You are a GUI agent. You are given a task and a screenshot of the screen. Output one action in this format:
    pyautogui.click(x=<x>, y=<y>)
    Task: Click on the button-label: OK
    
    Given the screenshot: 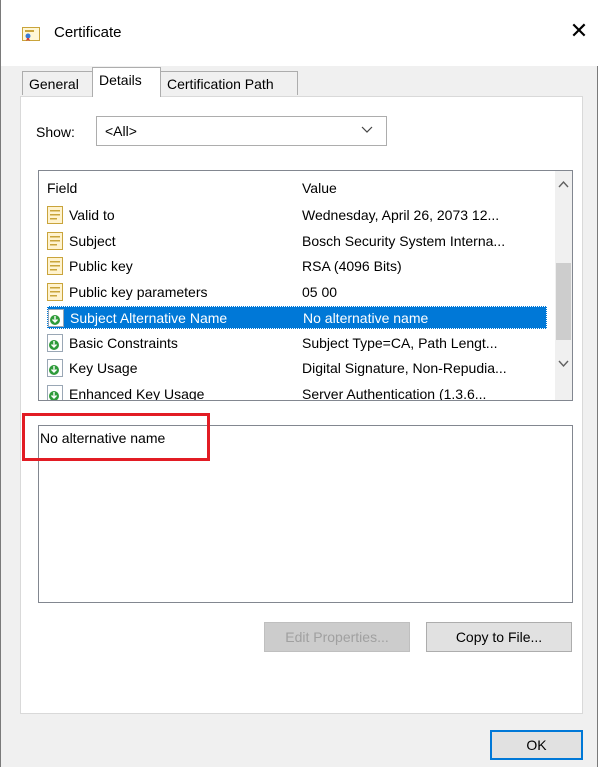 What is the action you would take?
    pyautogui.click(x=536, y=745)
    